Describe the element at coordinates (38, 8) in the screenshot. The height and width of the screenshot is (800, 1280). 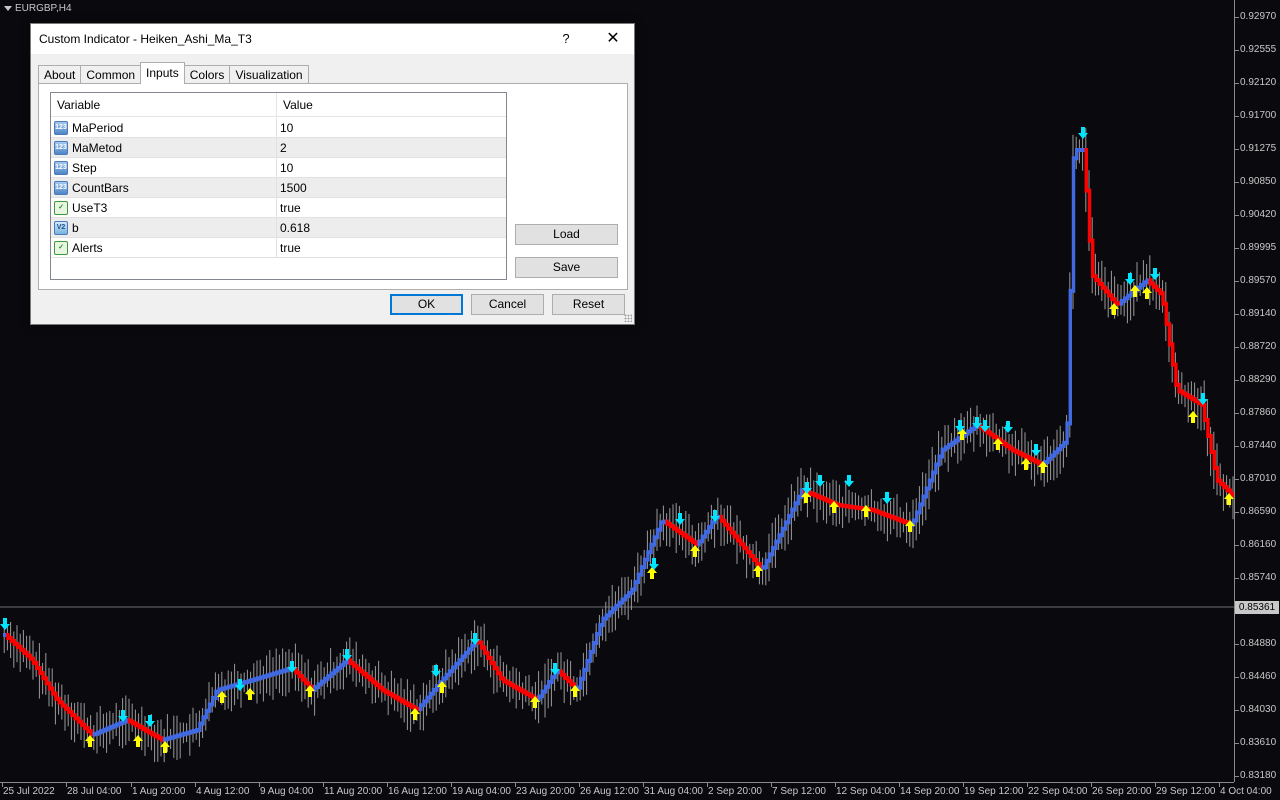
I see `symbol-label: EURGBP,H4` at that location.